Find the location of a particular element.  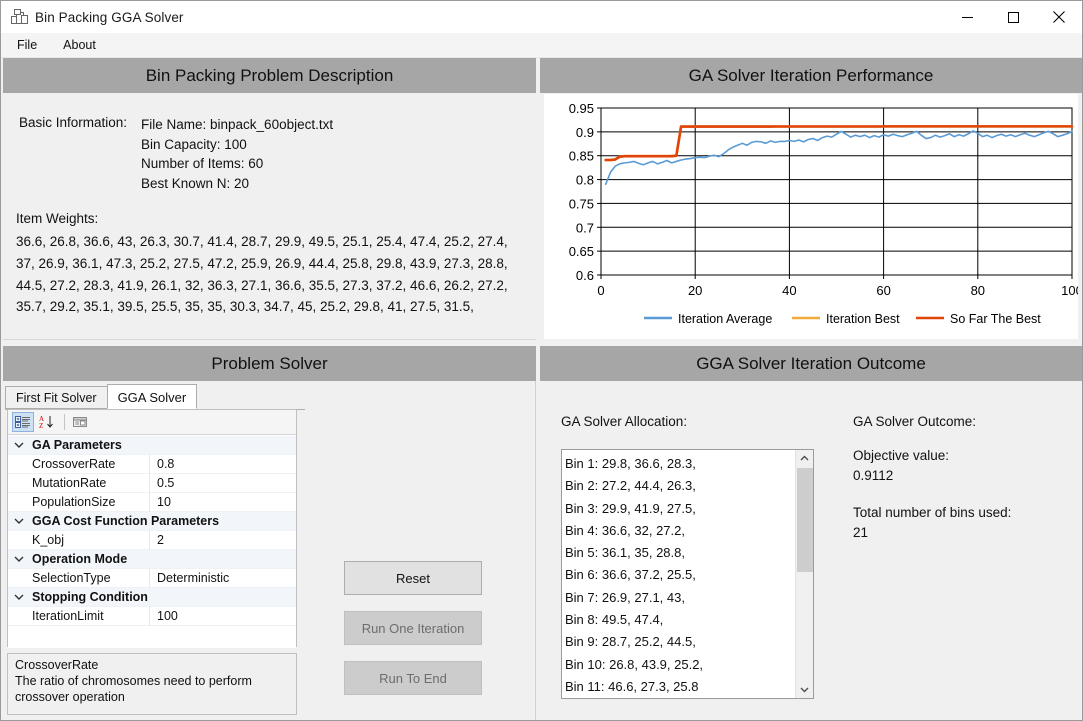

property-row: PopulationSize 10 is located at coordinates (152, 502).